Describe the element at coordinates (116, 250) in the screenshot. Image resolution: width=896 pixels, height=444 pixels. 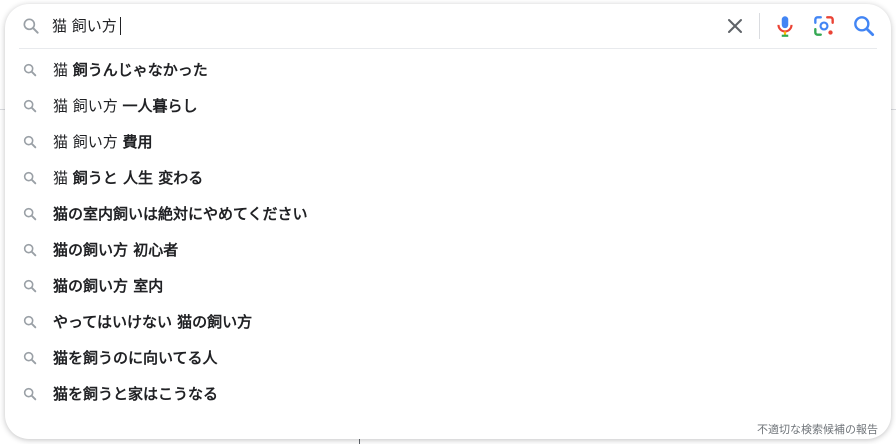
I see `suggestion-label: 猫の飼い方 初心者` at that location.